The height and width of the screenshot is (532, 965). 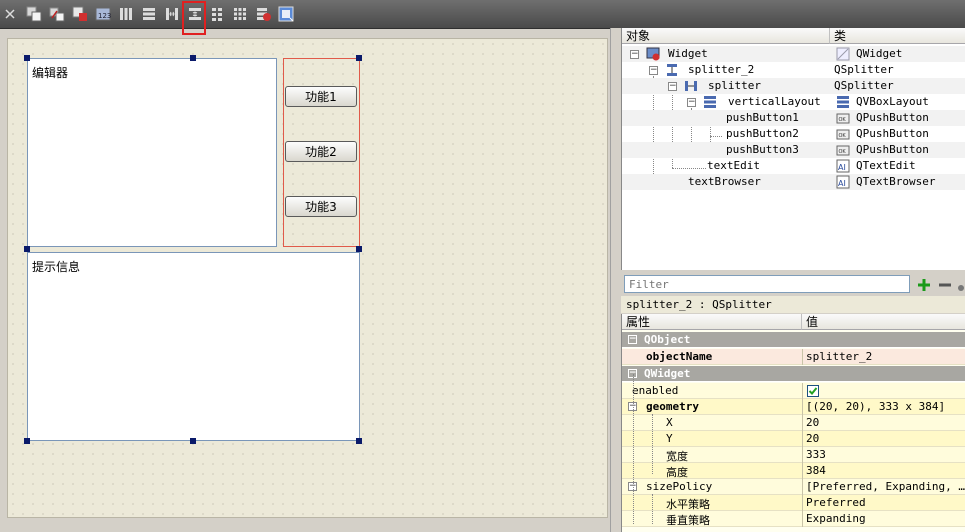 I want to click on function-1-button: 功能1, so click(x=321, y=96).